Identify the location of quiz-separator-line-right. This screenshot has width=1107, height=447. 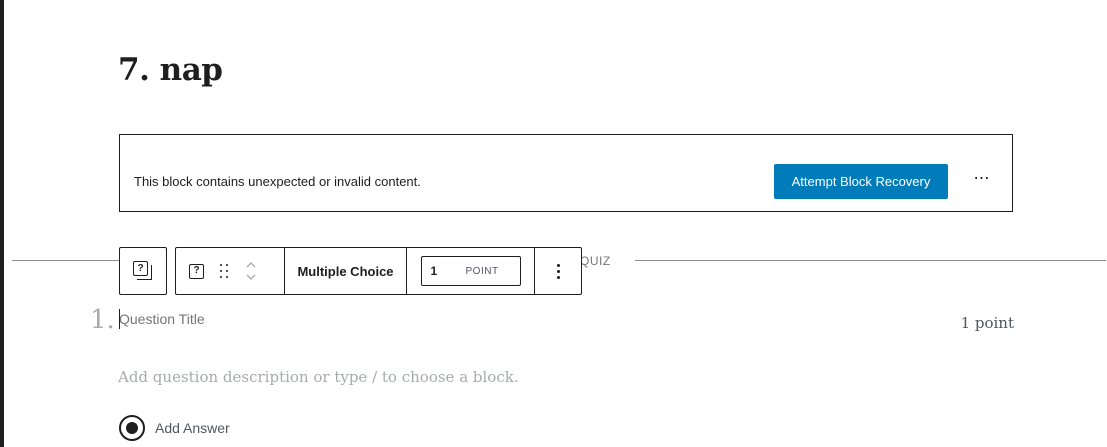
(870, 260).